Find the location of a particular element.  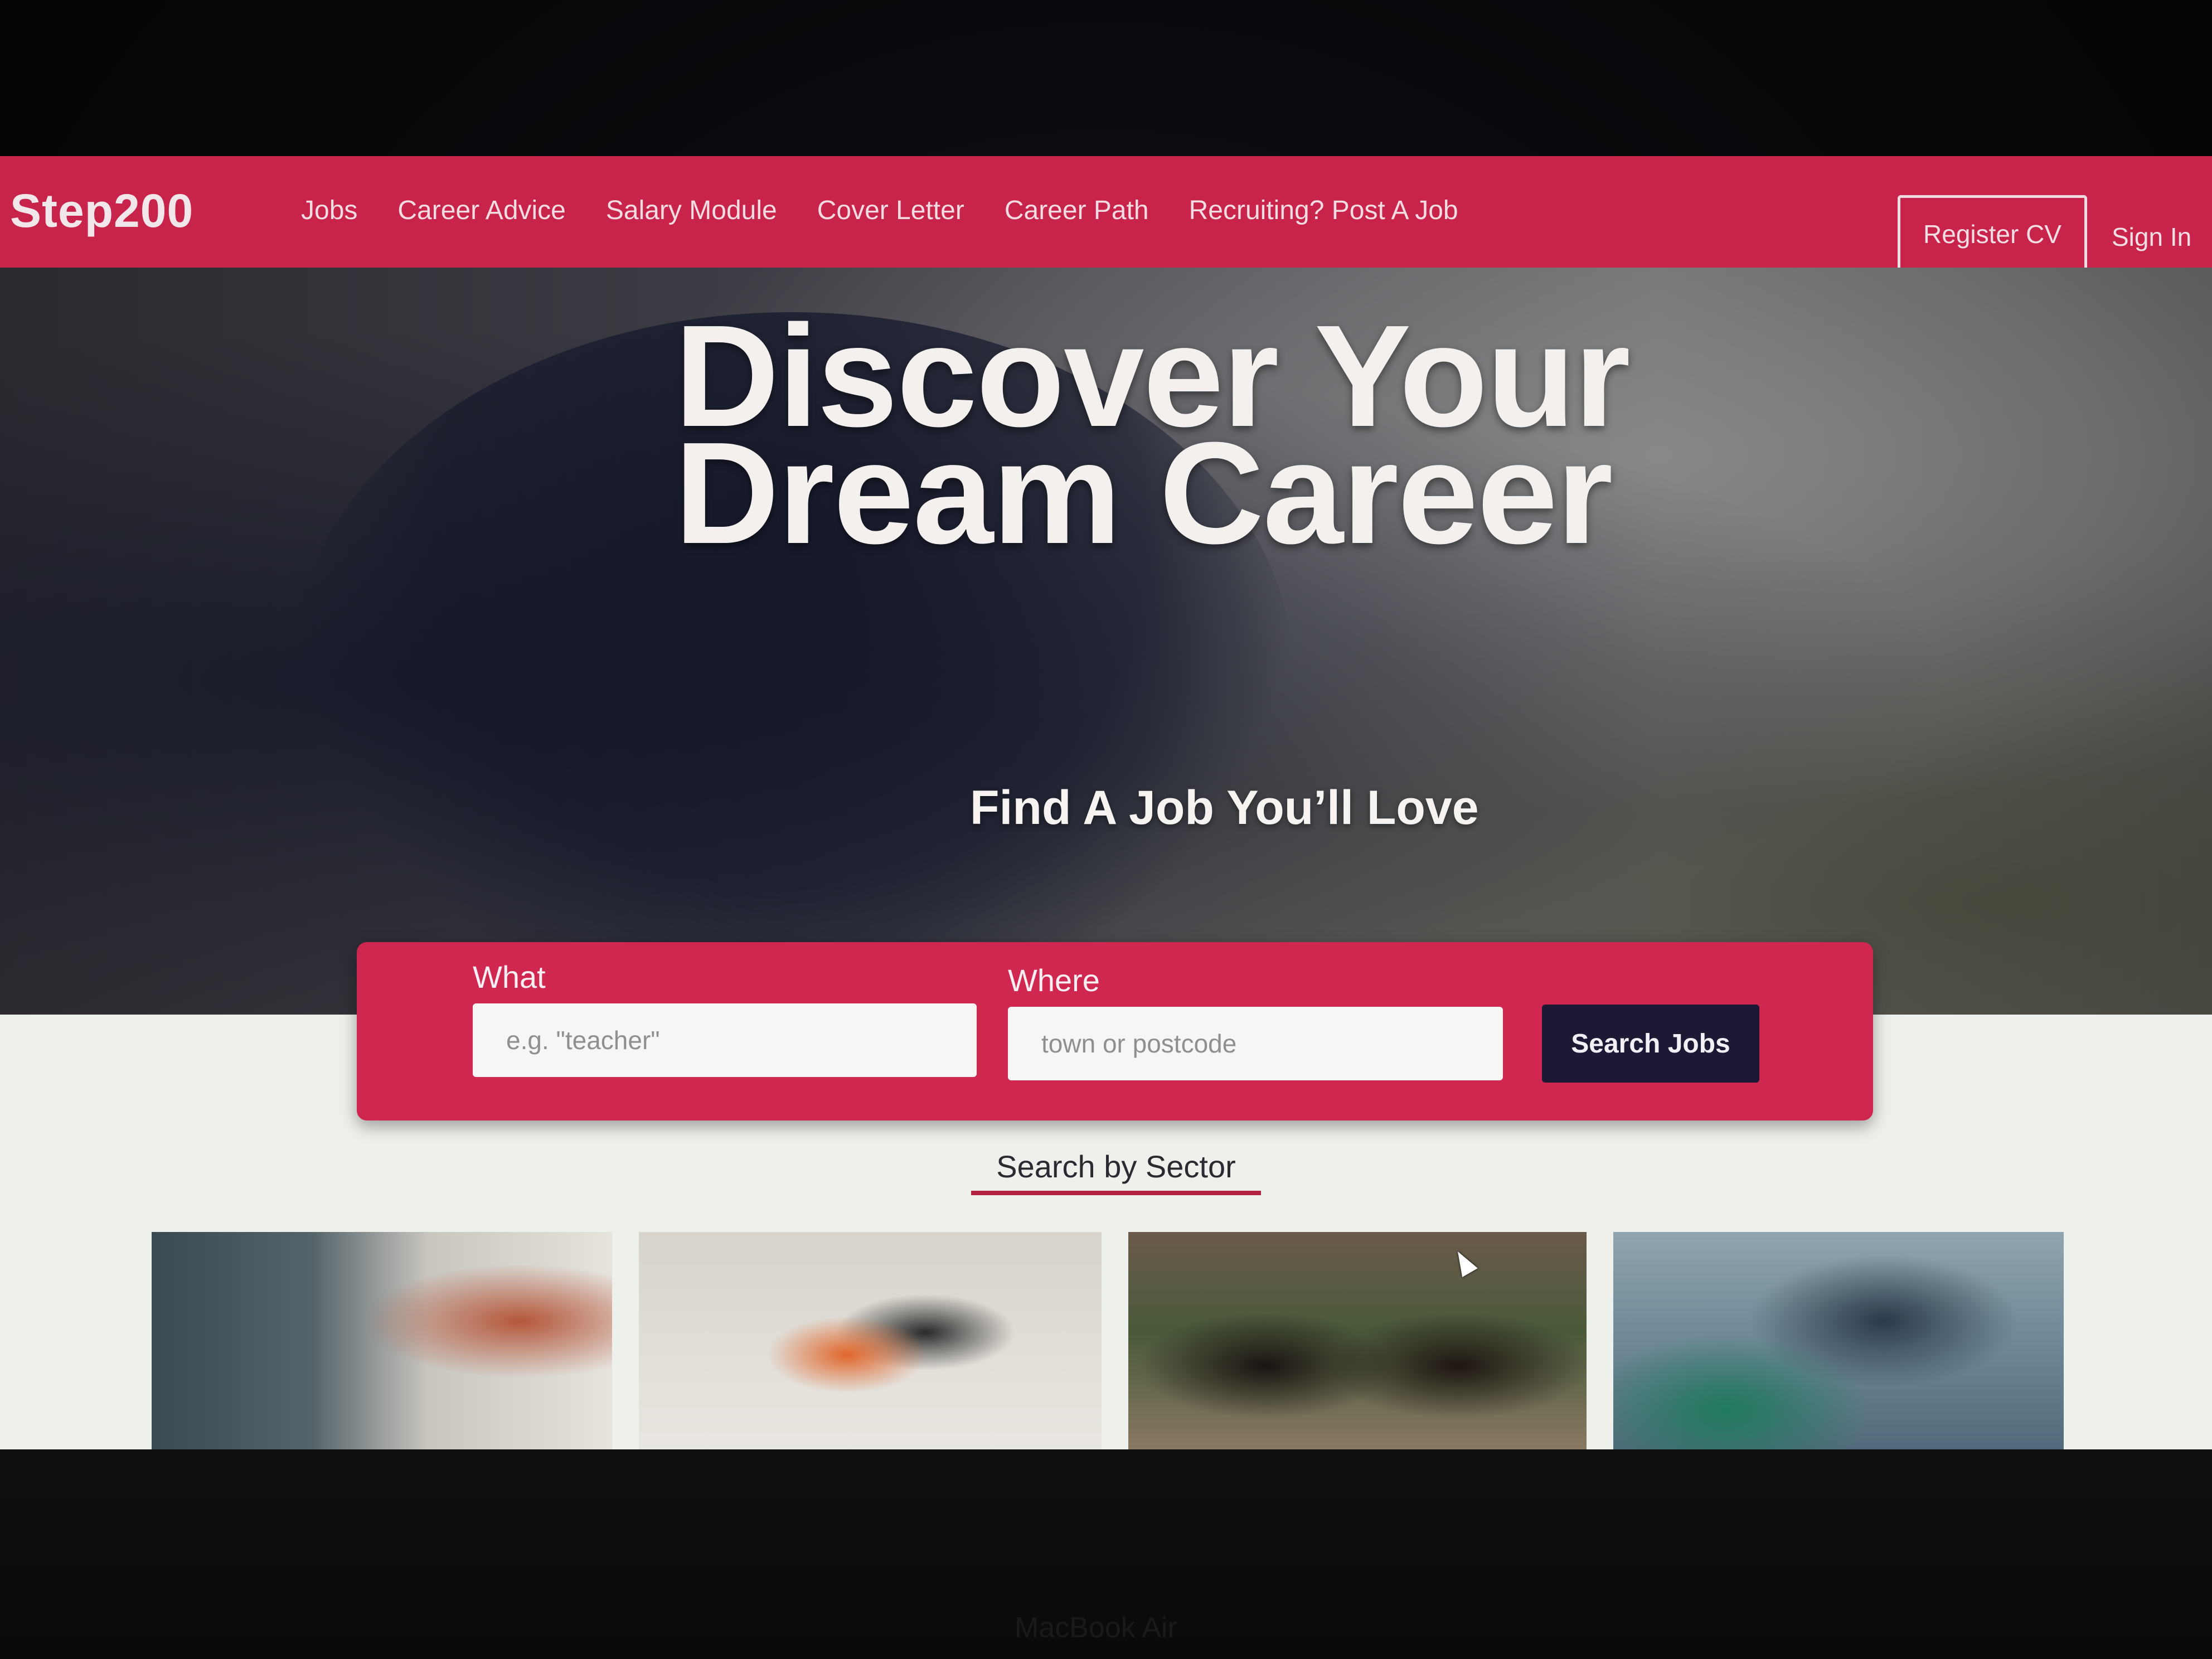

nav-link-jobs: Jobs is located at coordinates (329, 210).